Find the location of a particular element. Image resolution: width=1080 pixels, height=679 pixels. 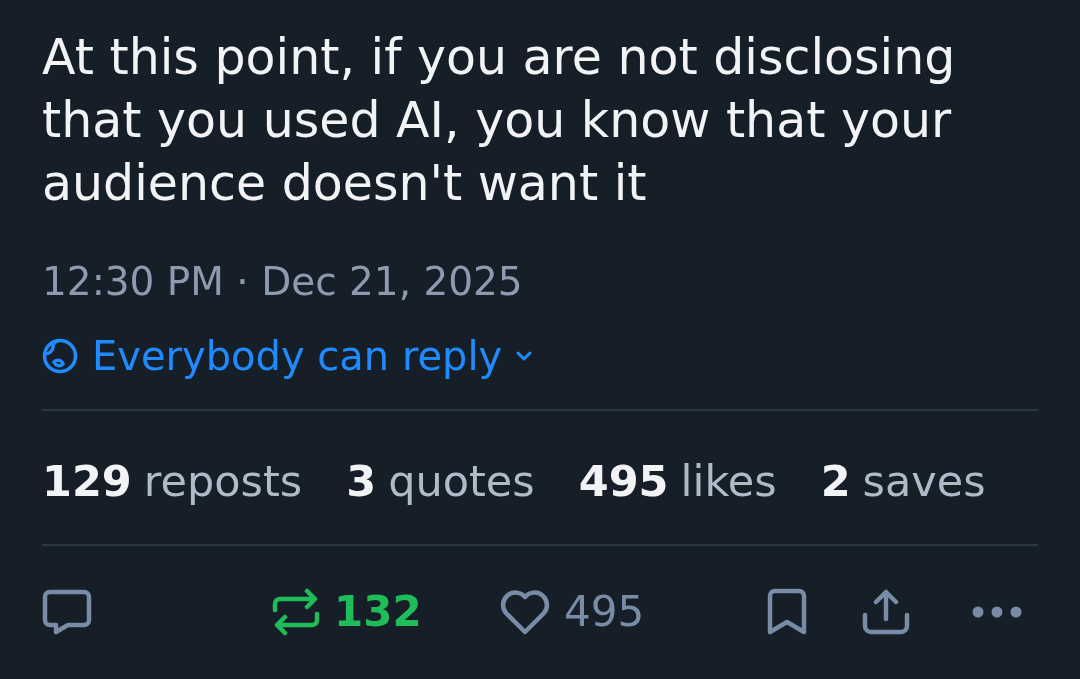

stat-link: 495 likes is located at coordinates (677, 481).